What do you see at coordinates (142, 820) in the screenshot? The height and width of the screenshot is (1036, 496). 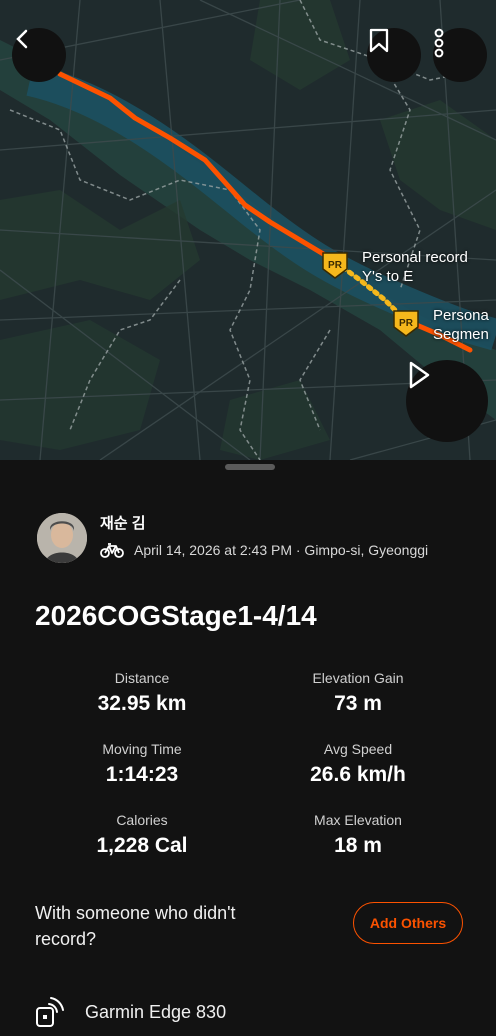 I see `stat-label: Calories` at bounding box center [142, 820].